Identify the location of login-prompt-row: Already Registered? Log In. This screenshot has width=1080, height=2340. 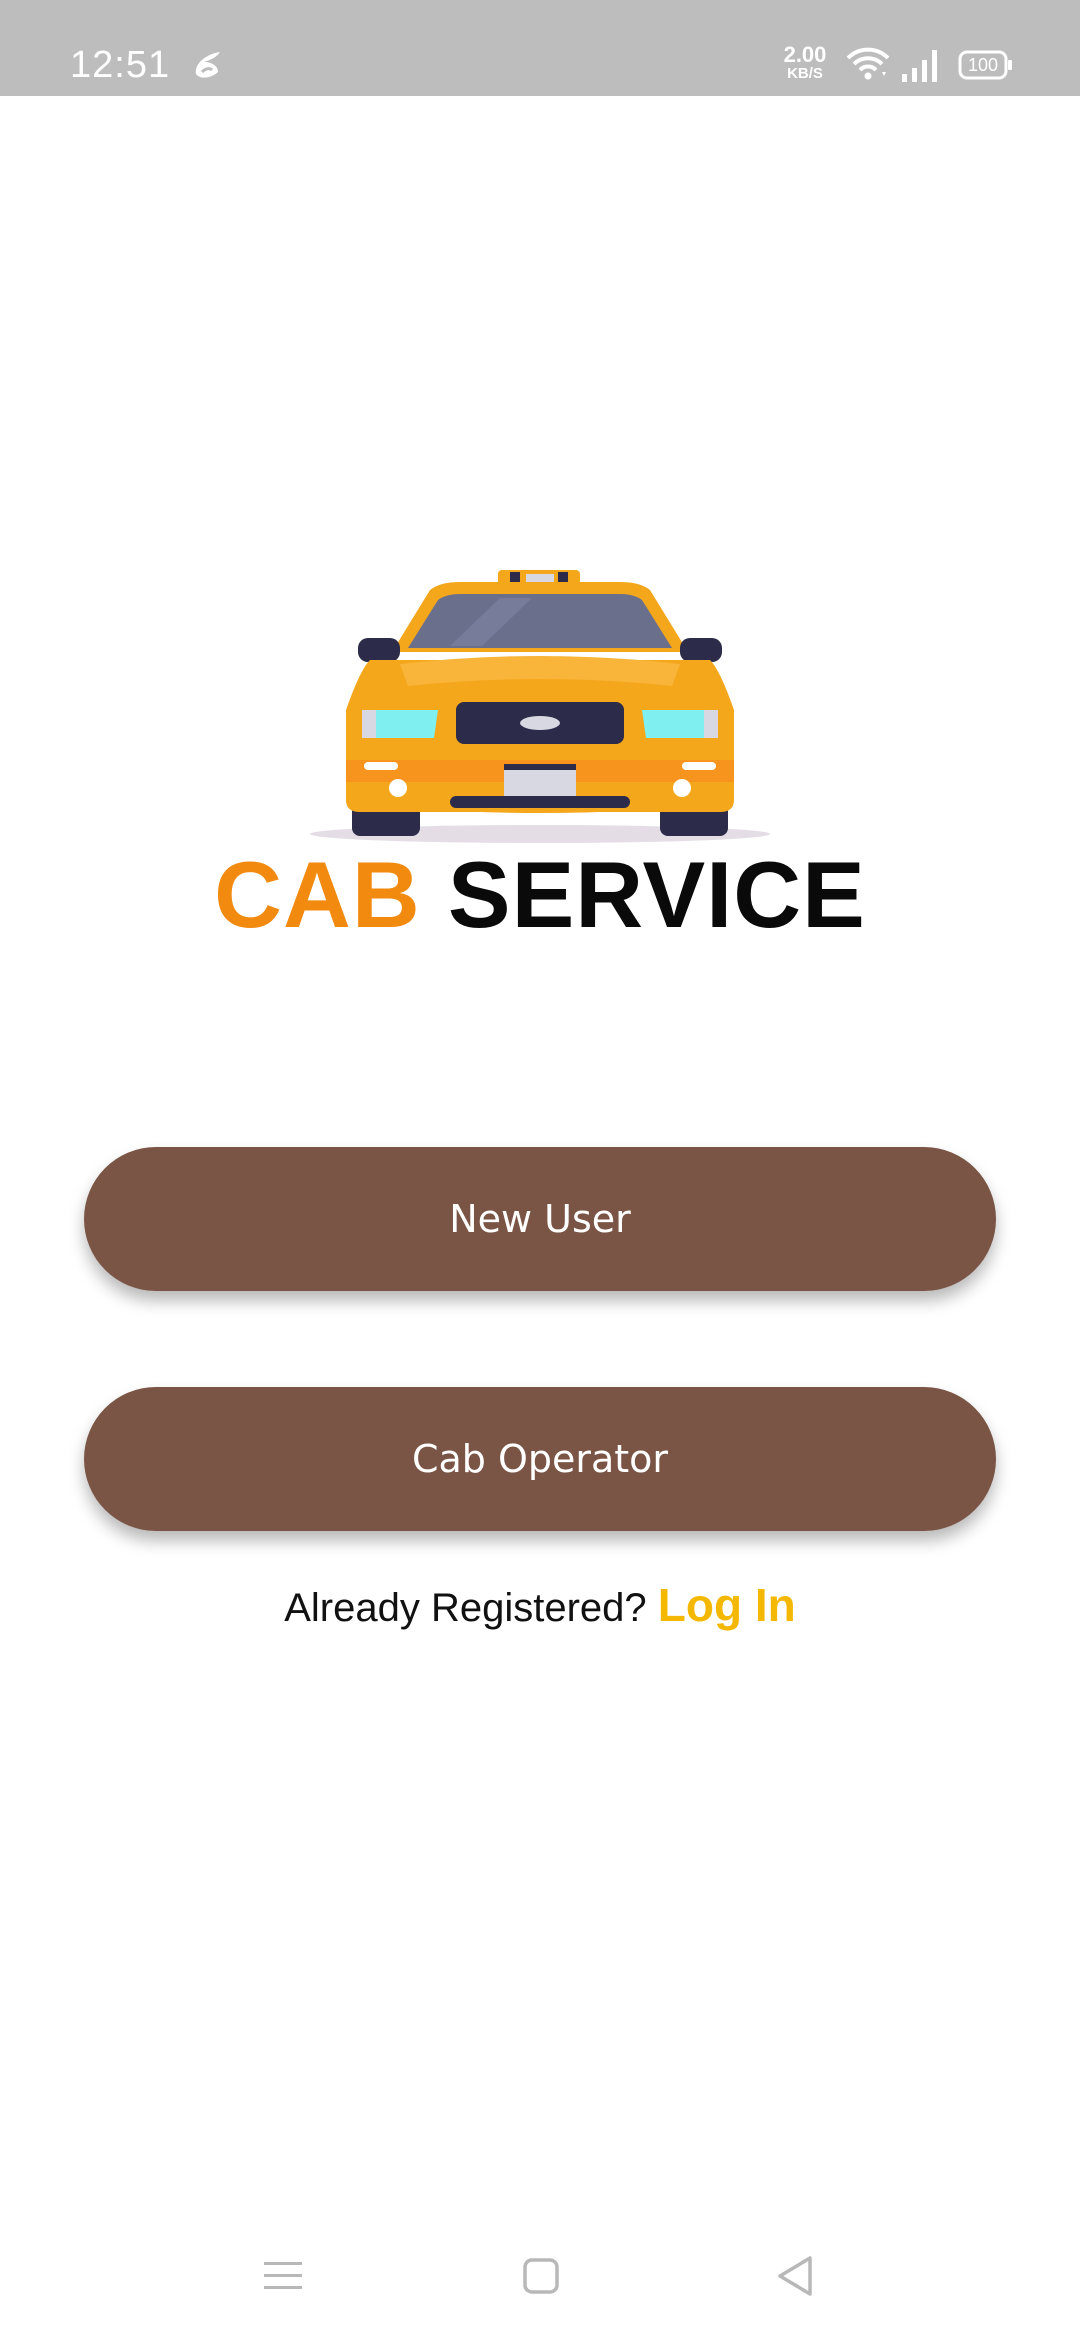
(540, 1605).